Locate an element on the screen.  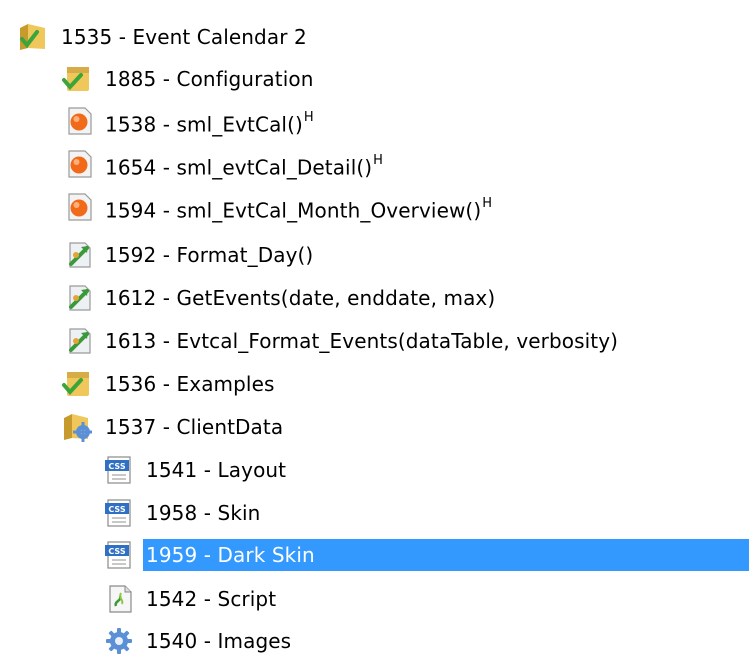
tree-item-label: 1885 - Configuration is located at coordinates (209, 79).